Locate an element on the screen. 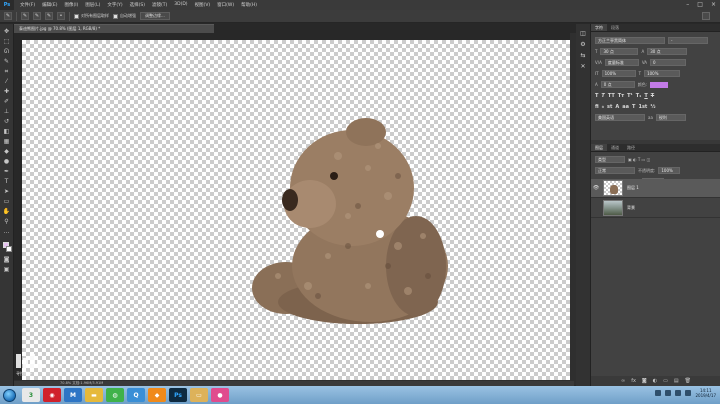 The image size is (720, 404). marquee-tool-icon: ⬚ is located at coordinates (7, 42).